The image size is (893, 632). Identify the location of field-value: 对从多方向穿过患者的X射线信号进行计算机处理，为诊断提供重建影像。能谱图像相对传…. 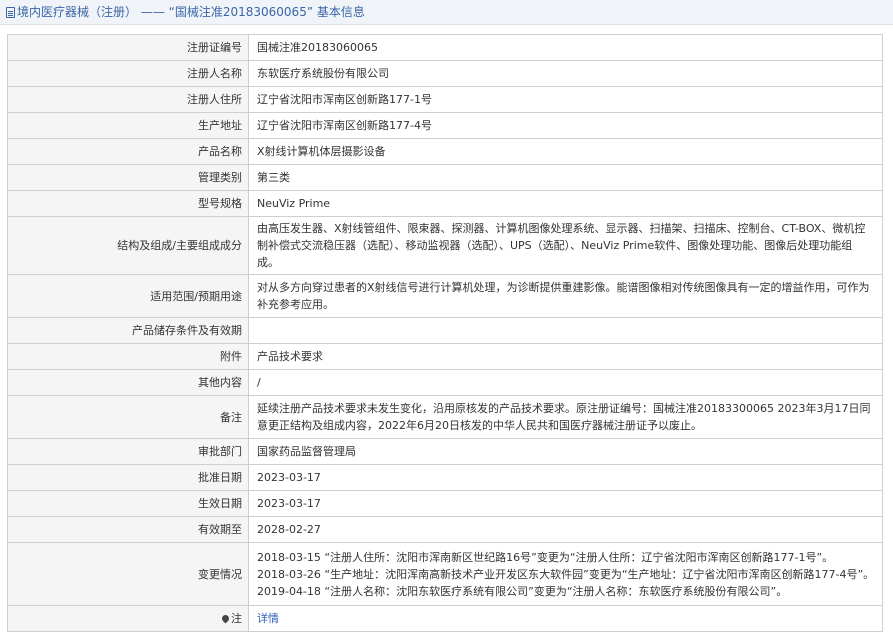
(565, 296).